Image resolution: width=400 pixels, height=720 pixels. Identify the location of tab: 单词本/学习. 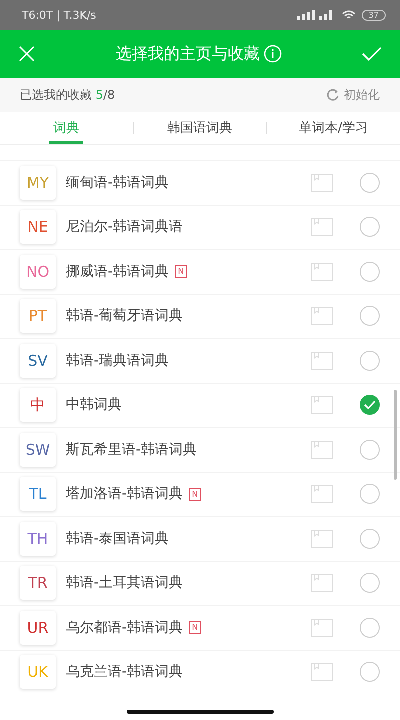
(333, 128).